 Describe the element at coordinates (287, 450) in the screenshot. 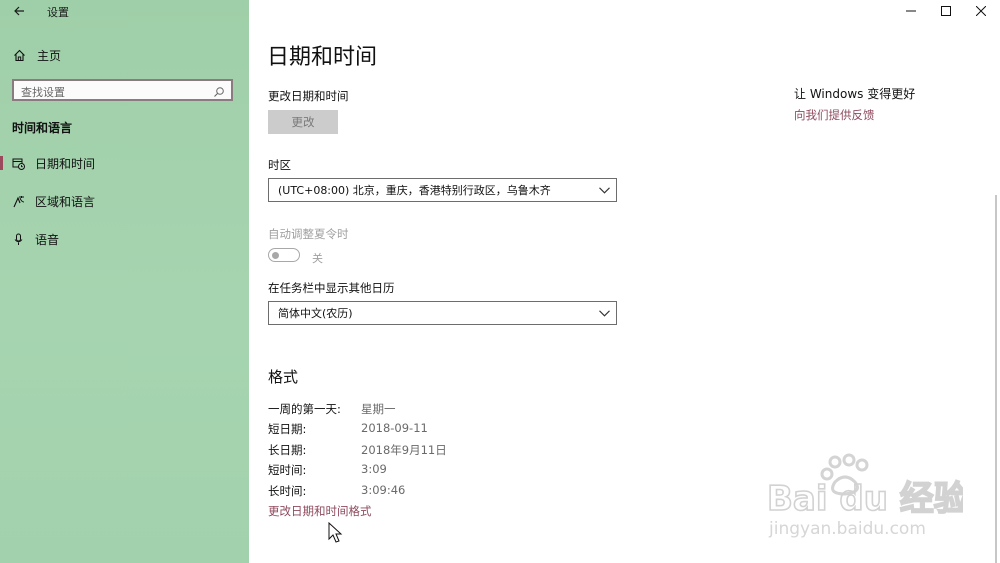

I see `format-key: 长日期:` at that location.